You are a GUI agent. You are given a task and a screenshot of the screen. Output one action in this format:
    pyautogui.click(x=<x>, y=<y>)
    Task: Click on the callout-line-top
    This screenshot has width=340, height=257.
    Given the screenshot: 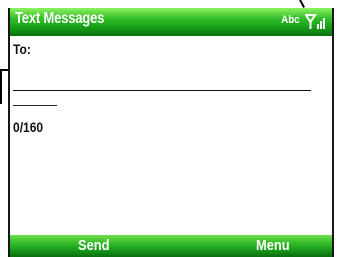 What is the action you would take?
    pyautogui.click(x=302, y=4)
    